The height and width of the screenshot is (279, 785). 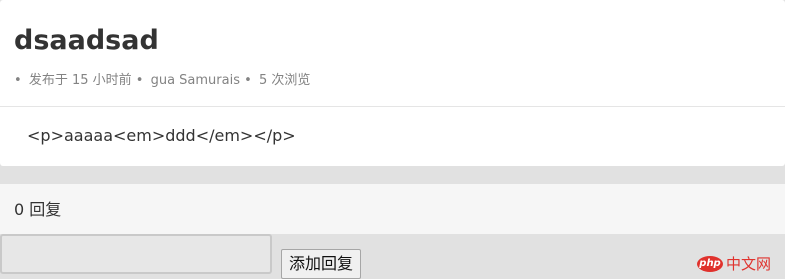 What do you see at coordinates (195, 80) in the screenshot?
I see `topic-author: gua Samurais` at bounding box center [195, 80].